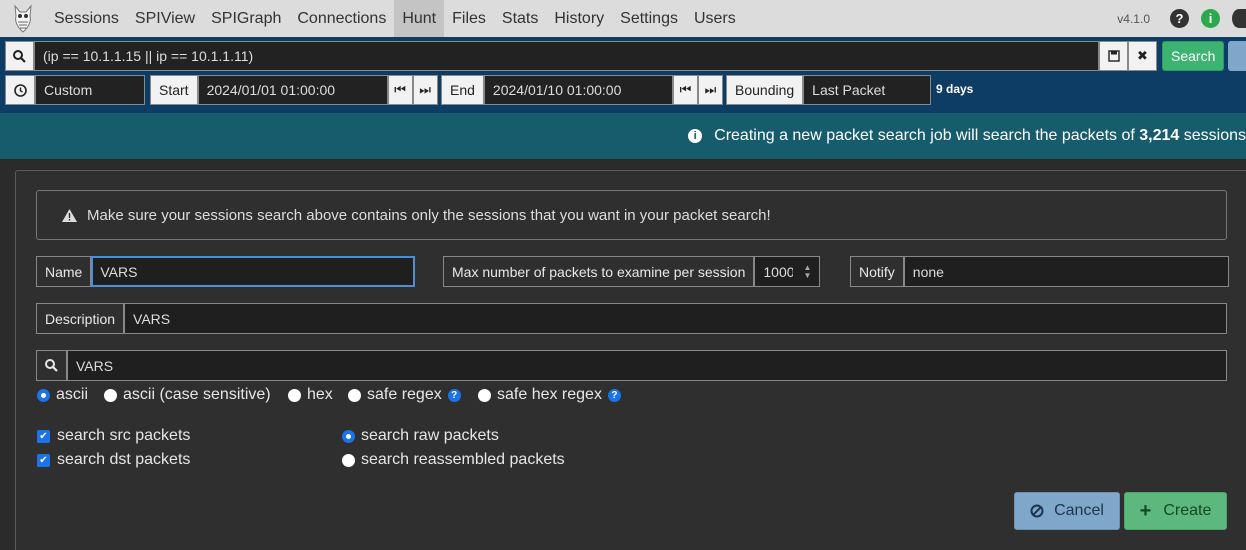 Image resolution: width=1246 pixels, height=550 pixels. I want to click on nav-hunt: Hunt, so click(419, 18).